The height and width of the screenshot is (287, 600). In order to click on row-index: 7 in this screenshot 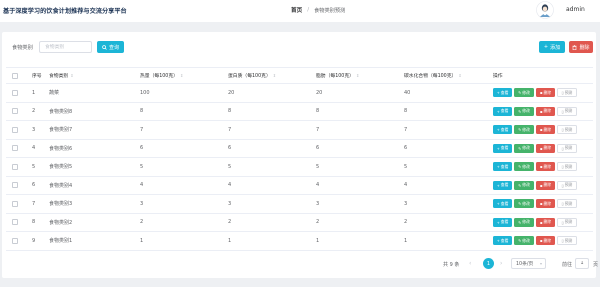, I will do `click(34, 203)`.